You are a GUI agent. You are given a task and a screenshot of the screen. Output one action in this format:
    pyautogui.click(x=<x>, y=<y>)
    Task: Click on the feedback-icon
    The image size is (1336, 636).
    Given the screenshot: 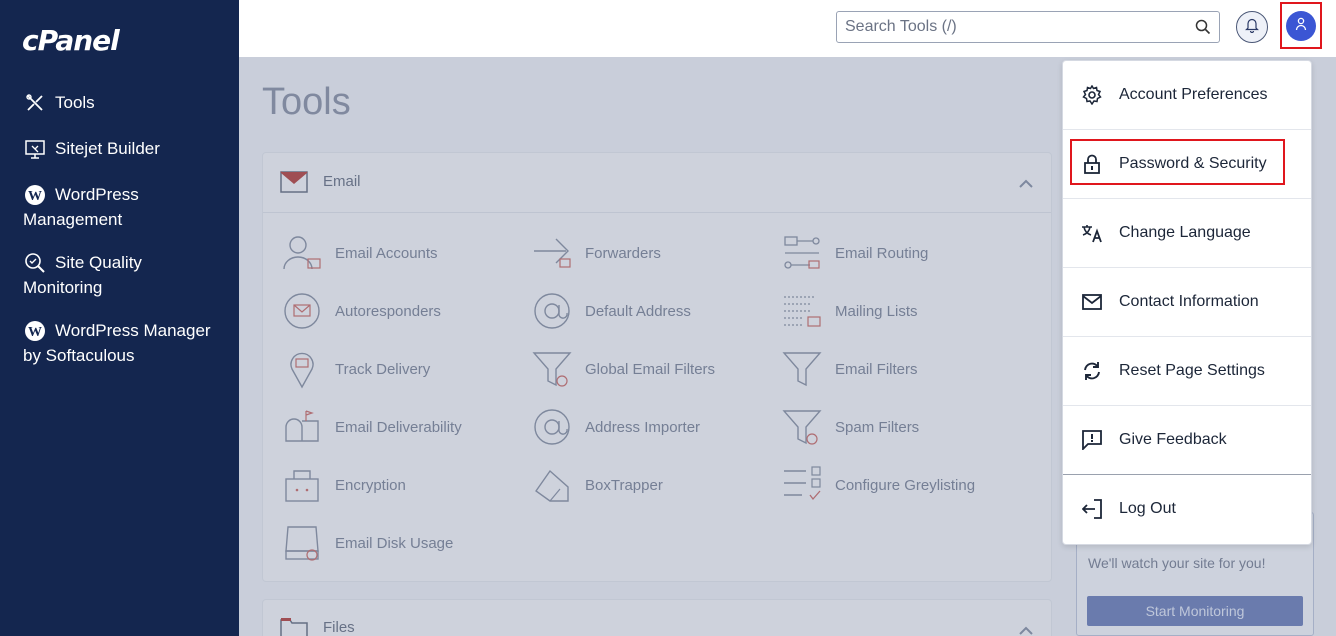 What is the action you would take?
    pyautogui.click(x=1092, y=440)
    